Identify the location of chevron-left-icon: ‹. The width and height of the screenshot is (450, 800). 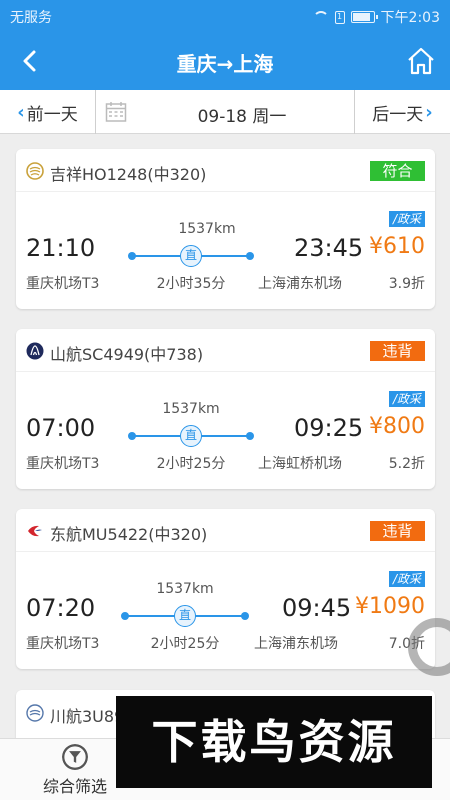
(21, 112).